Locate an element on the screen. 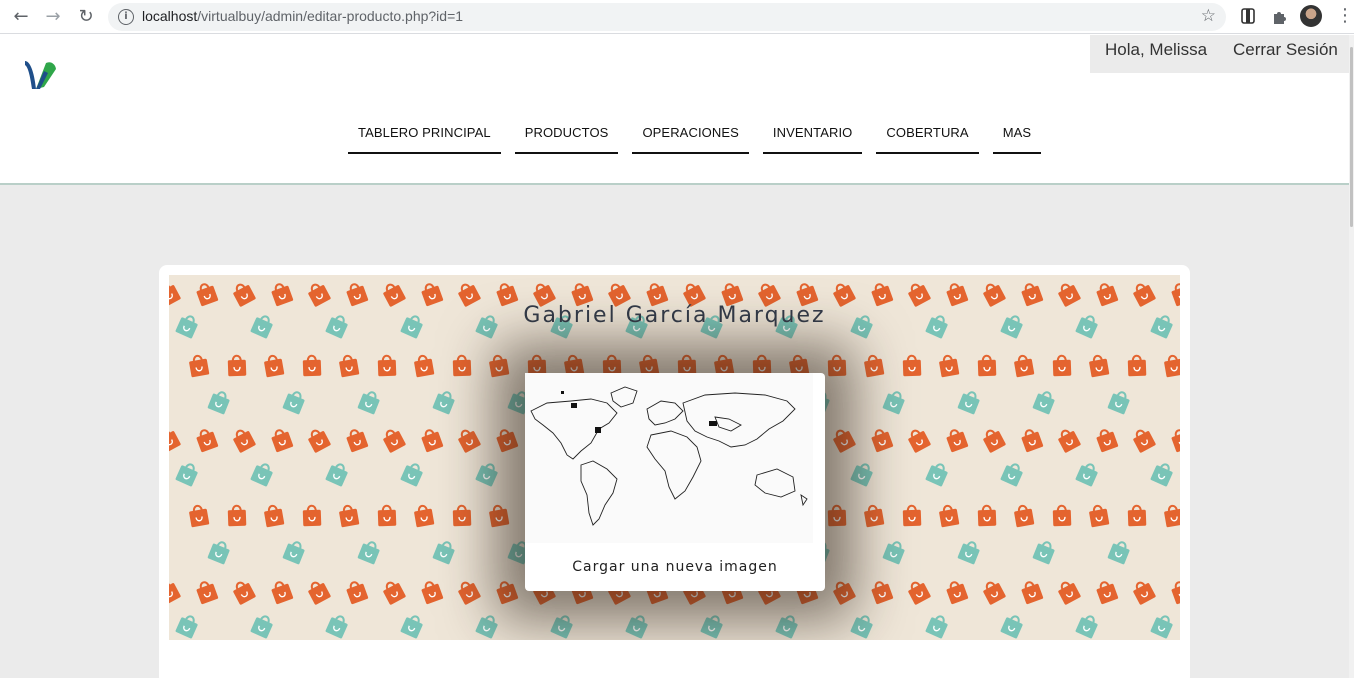  greeting-text: Hola, Melissa is located at coordinates (1156, 49).